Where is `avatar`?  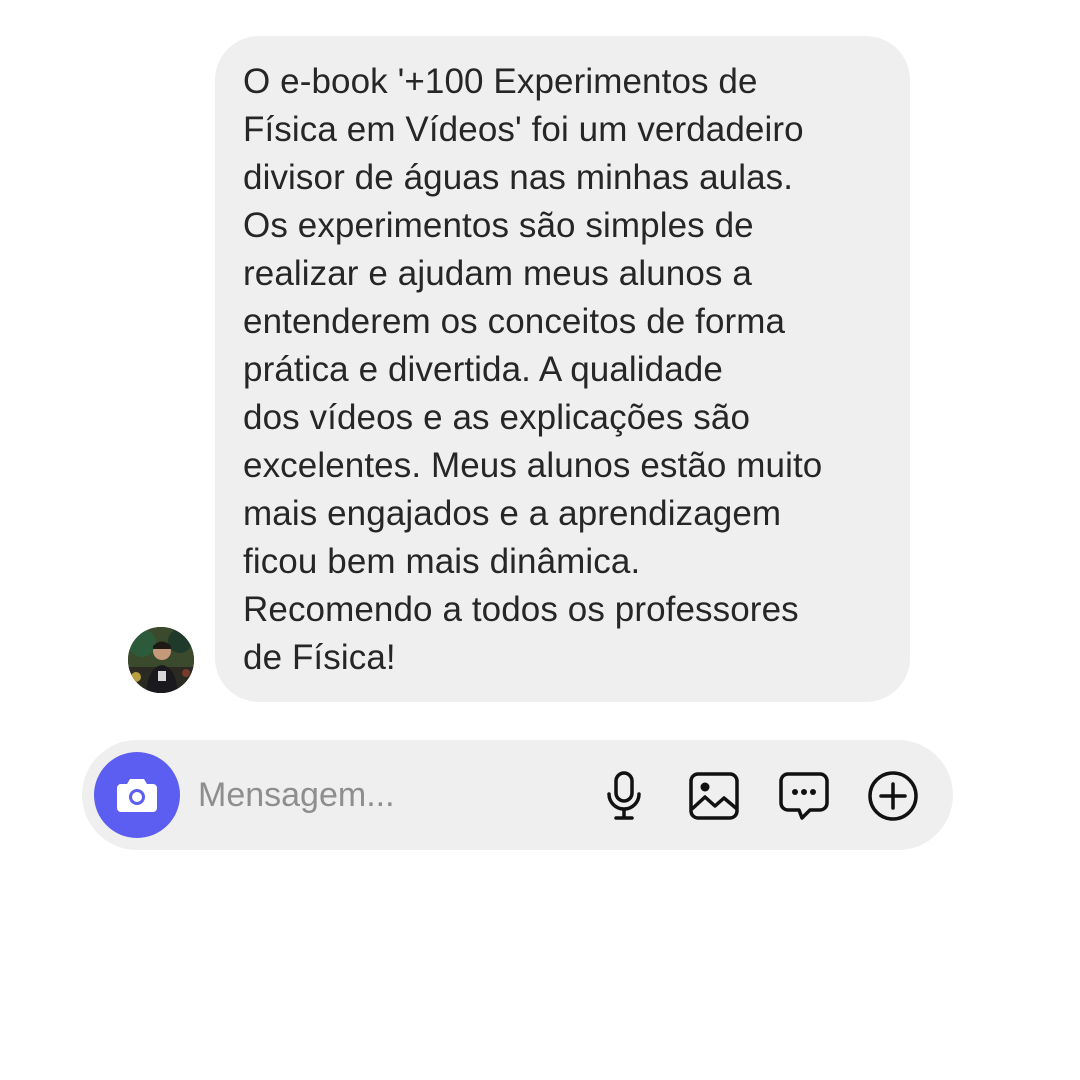 avatar is located at coordinates (161, 660).